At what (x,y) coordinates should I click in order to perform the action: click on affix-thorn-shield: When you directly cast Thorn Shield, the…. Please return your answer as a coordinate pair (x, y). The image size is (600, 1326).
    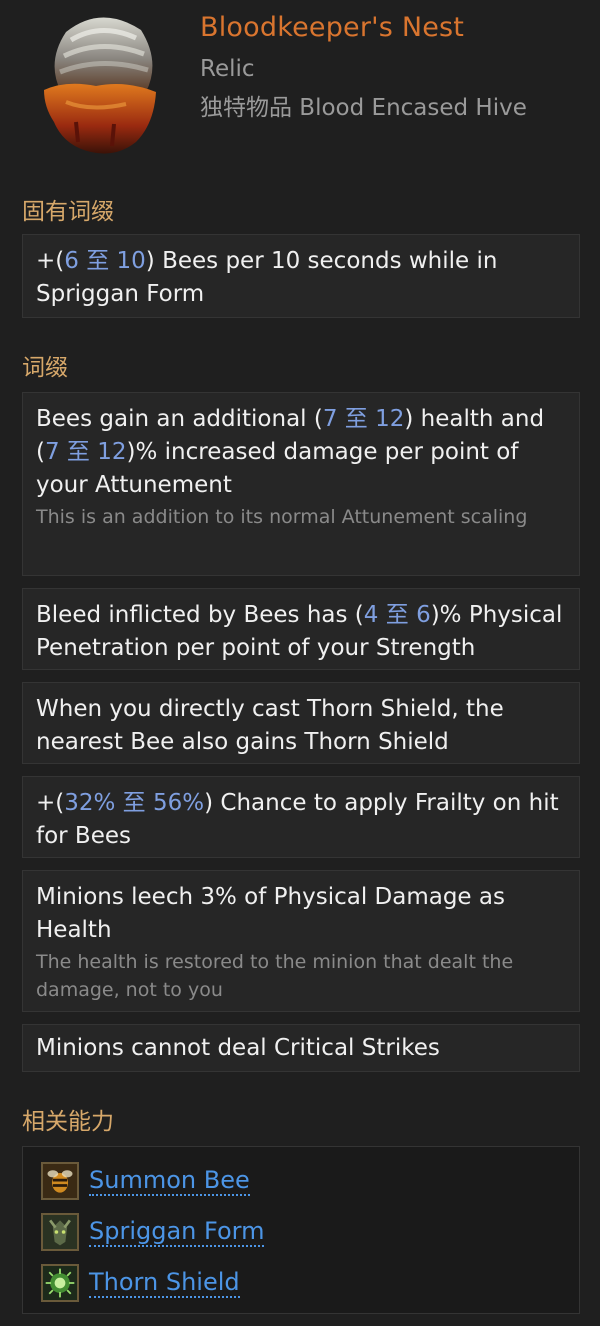
    Looking at the image, I should click on (301, 723).